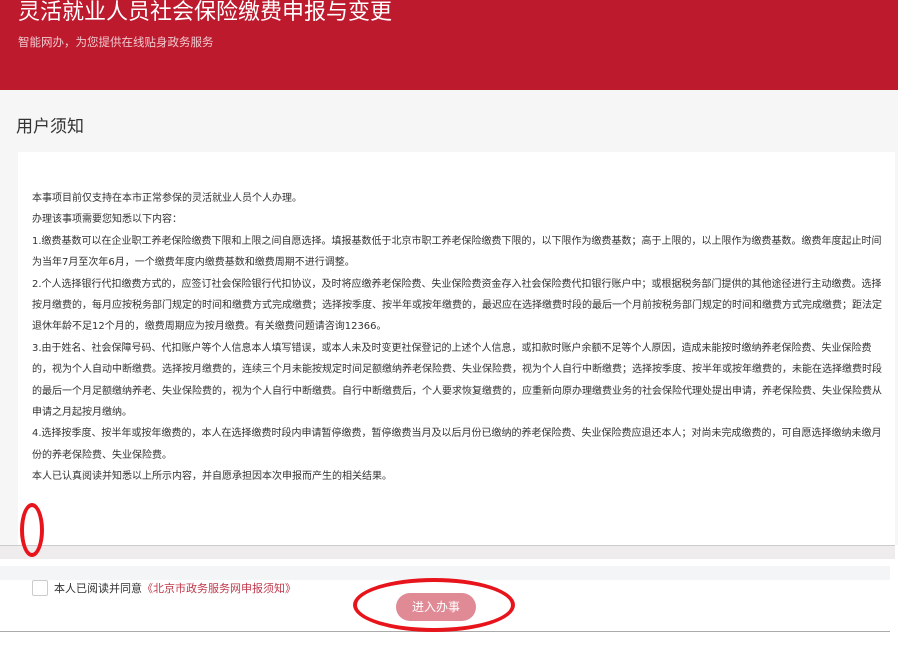  Describe the element at coordinates (107, 220) in the screenshot. I see `notice-paragraph: 办理该事项需要您知悉以下内容：` at that location.